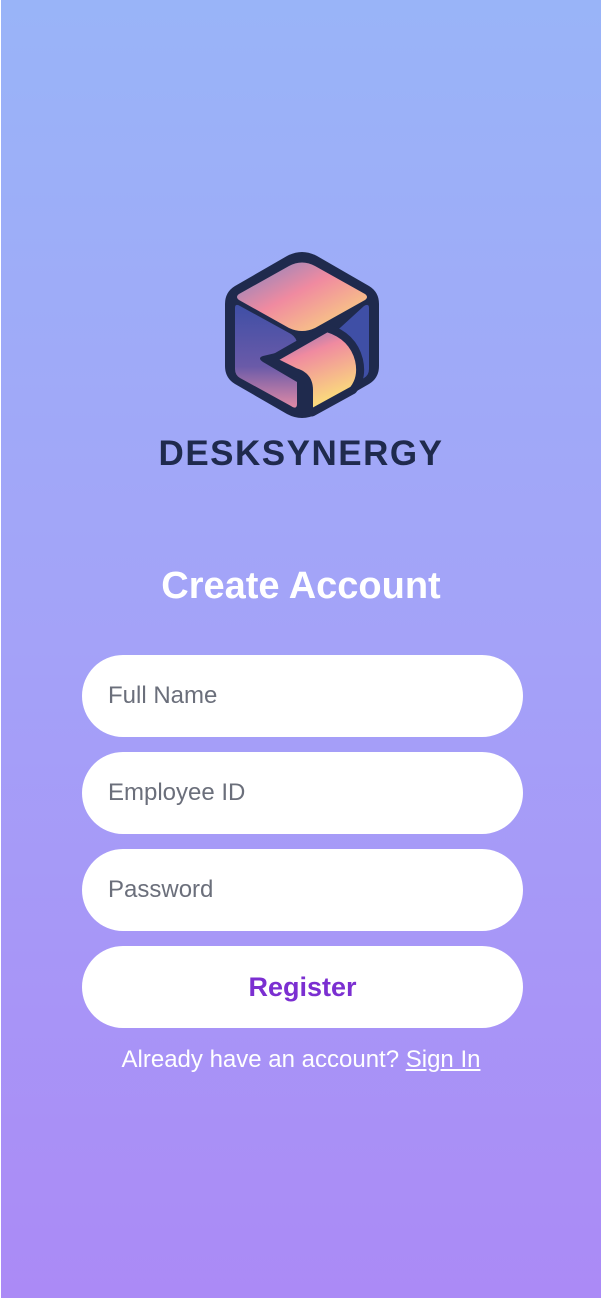 Image resolution: width=602 pixels, height=1300 pixels. What do you see at coordinates (302, 696) in the screenshot?
I see `full-name-input` at bounding box center [302, 696].